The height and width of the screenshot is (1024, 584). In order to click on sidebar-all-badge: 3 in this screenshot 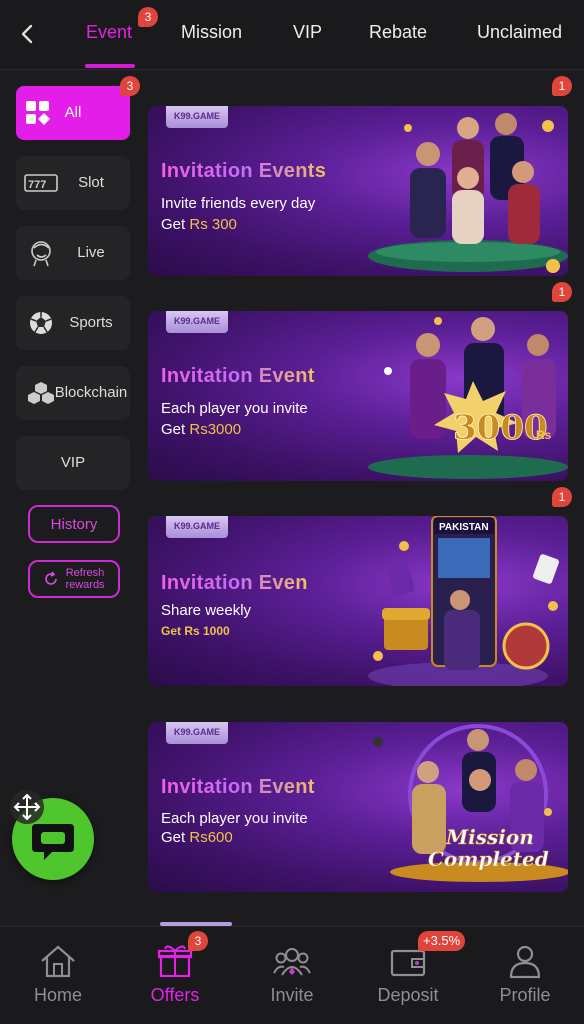, I will do `click(130, 86)`.